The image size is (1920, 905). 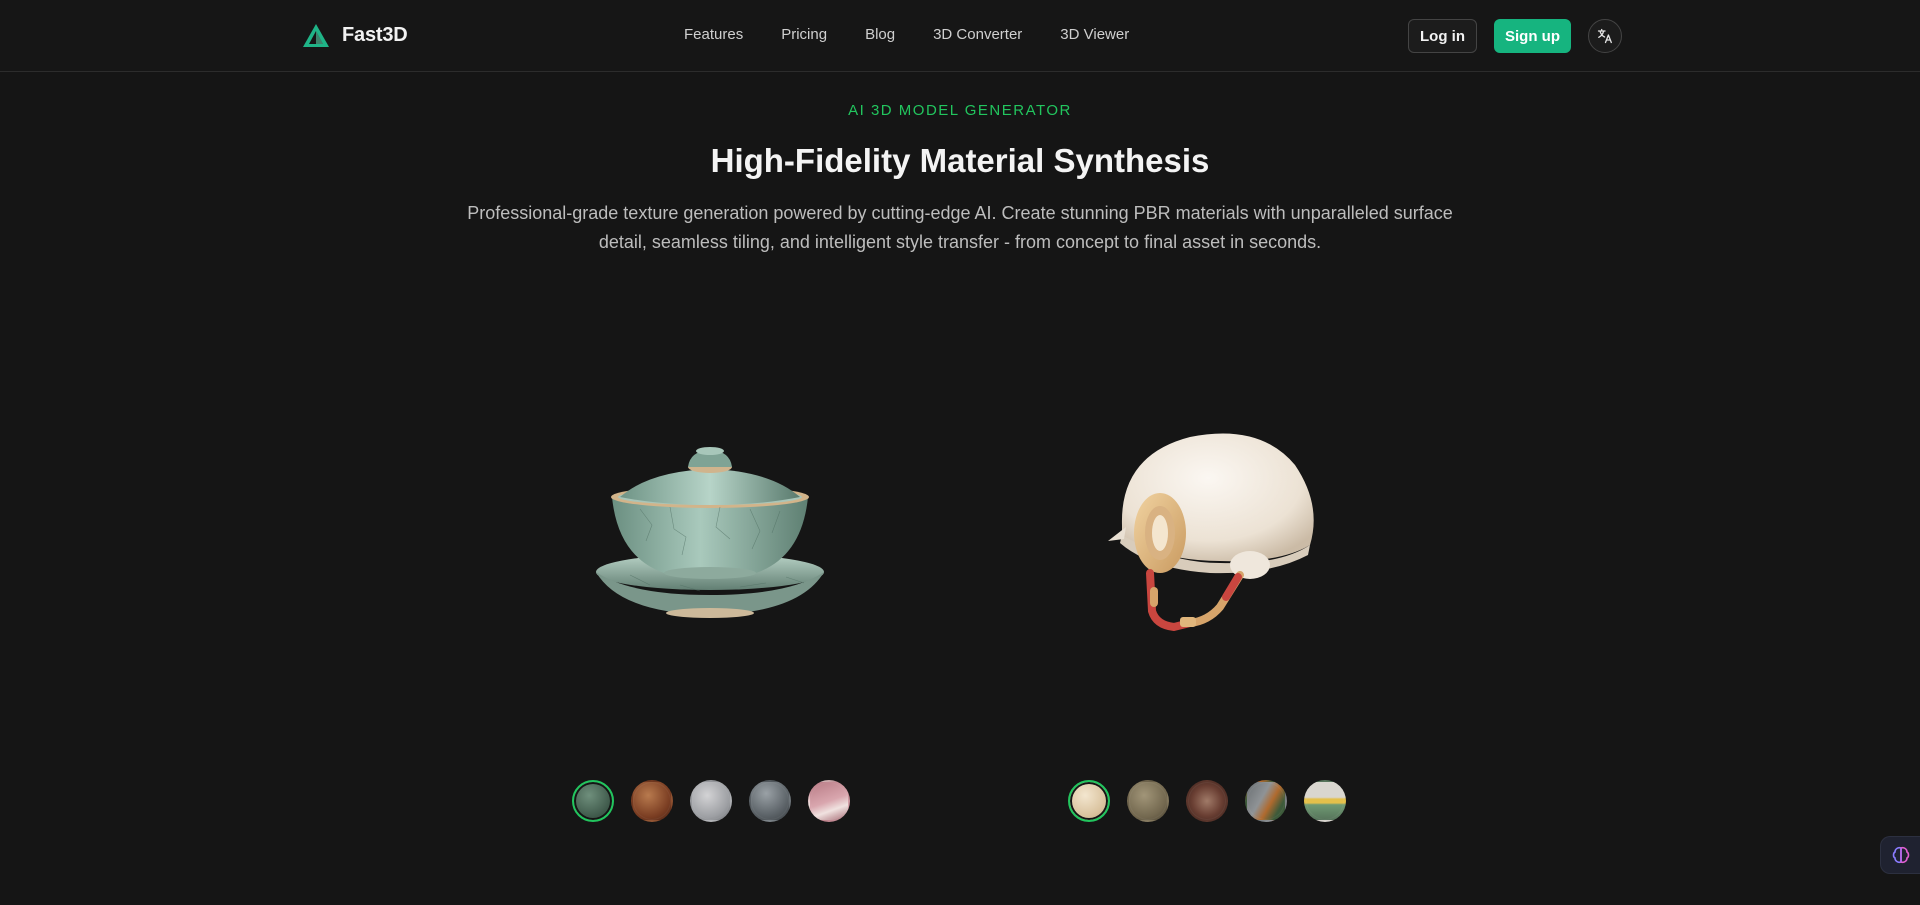 I want to click on language-button, so click(x=1605, y=36).